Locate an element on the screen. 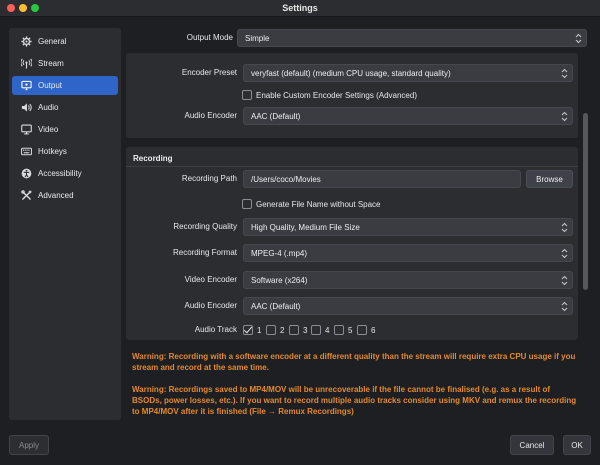  recording-path-input: /Users/coco/Movies is located at coordinates (382, 179).